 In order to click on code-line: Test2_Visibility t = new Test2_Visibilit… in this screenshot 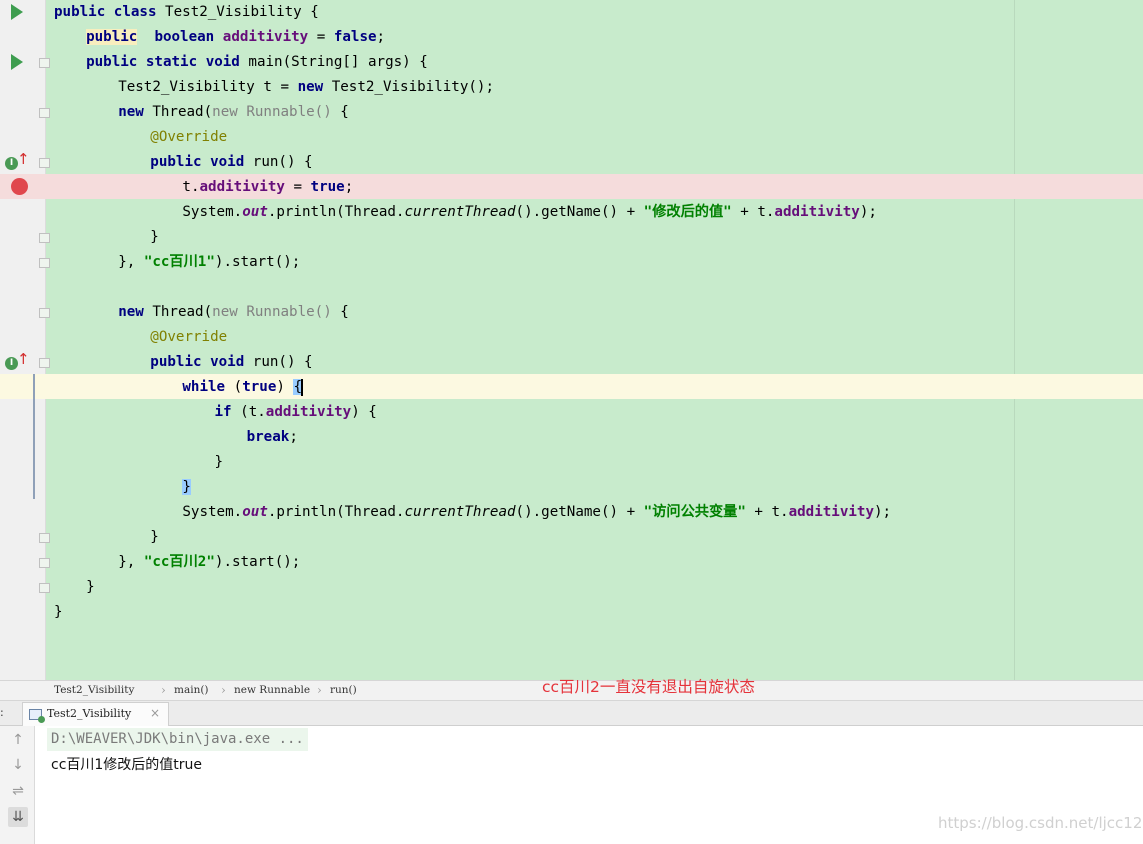, I will do `click(306, 87)`.